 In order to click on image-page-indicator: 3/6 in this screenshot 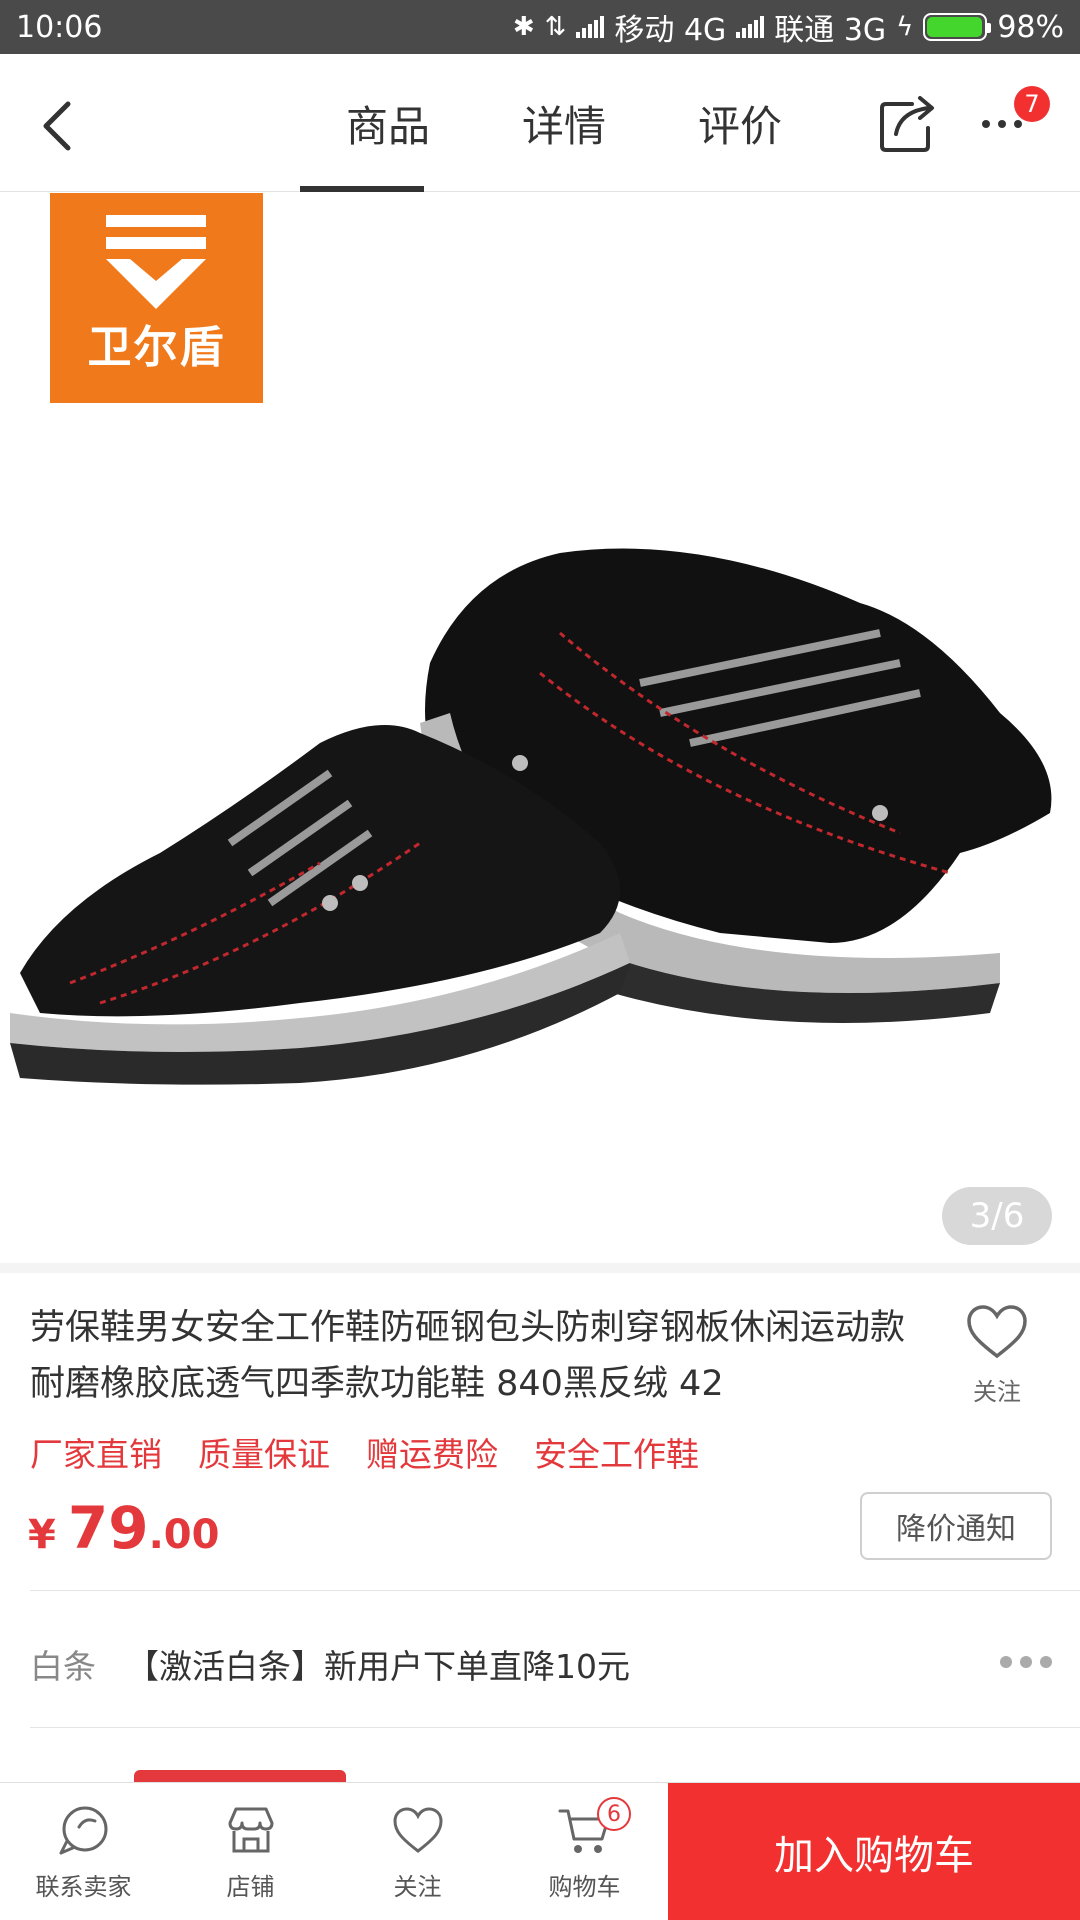, I will do `click(997, 1216)`.